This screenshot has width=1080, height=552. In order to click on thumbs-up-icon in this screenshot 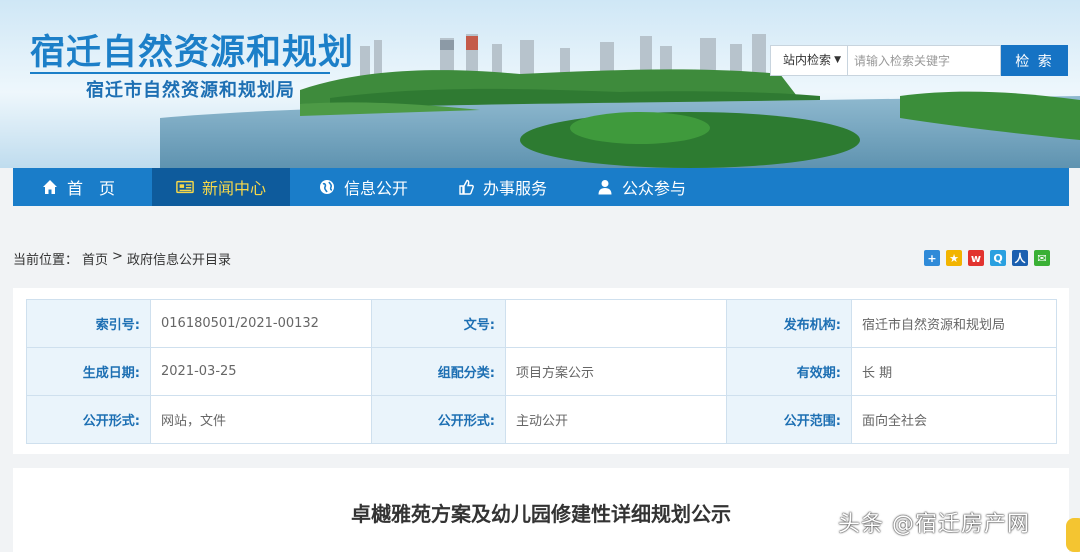, I will do `click(466, 187)`.